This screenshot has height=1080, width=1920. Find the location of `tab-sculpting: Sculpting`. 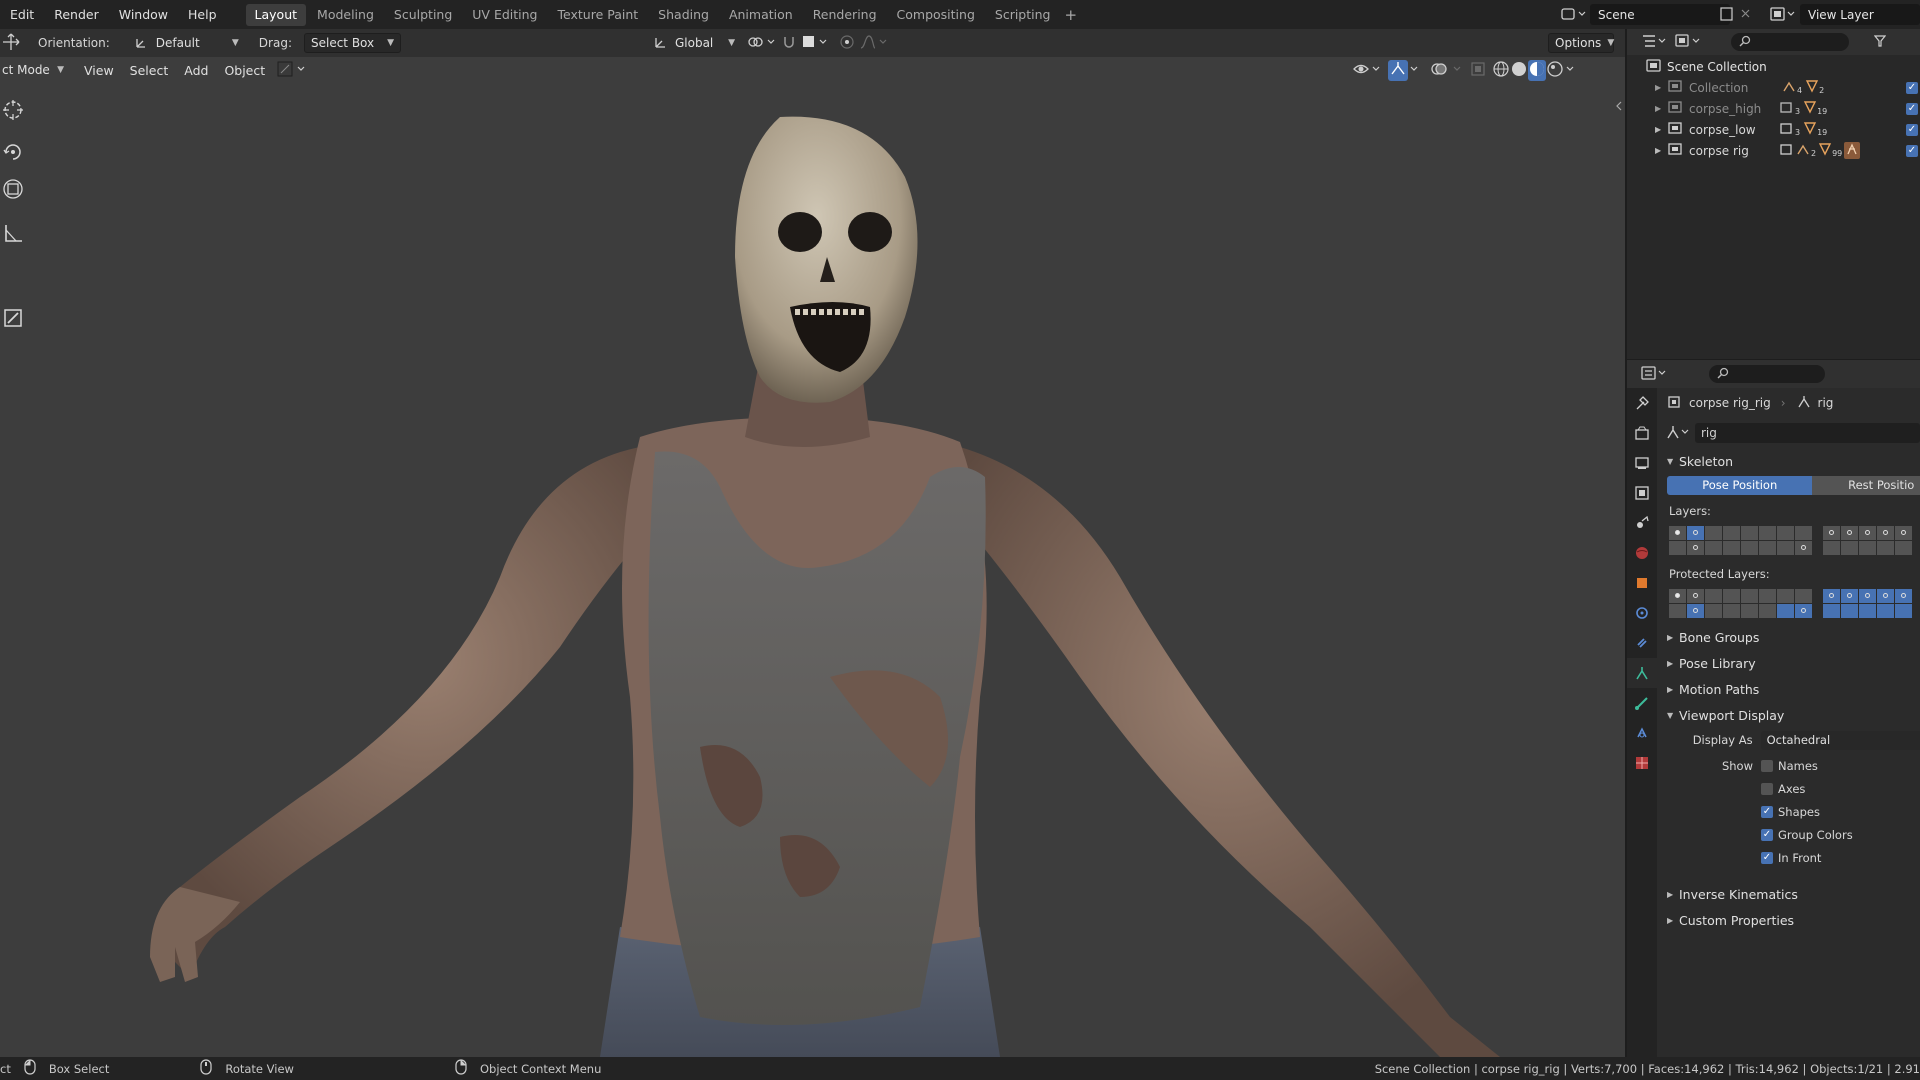

tab-sculpting: Sculpting is located at coordinates (423, 15).